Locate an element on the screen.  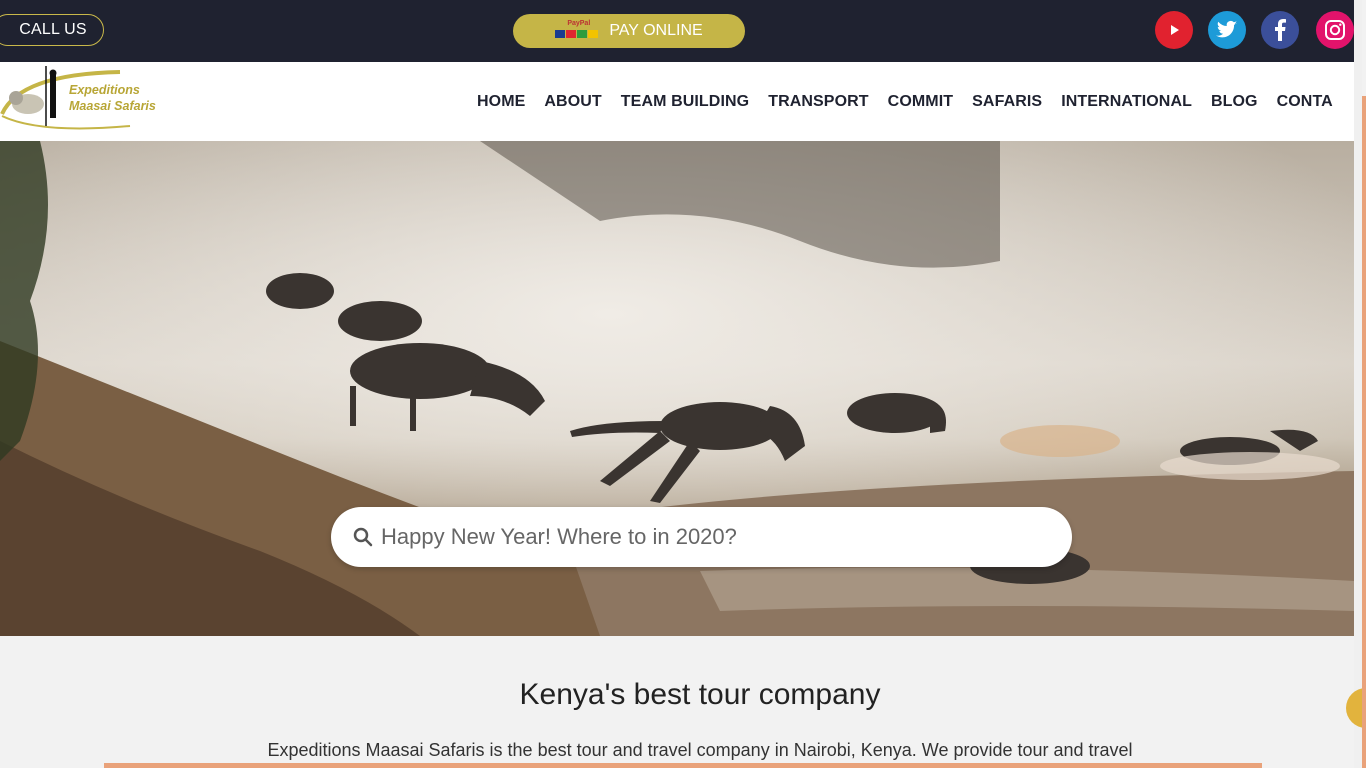
nav-contact: CONTA is located at coordinates (1305, 102).